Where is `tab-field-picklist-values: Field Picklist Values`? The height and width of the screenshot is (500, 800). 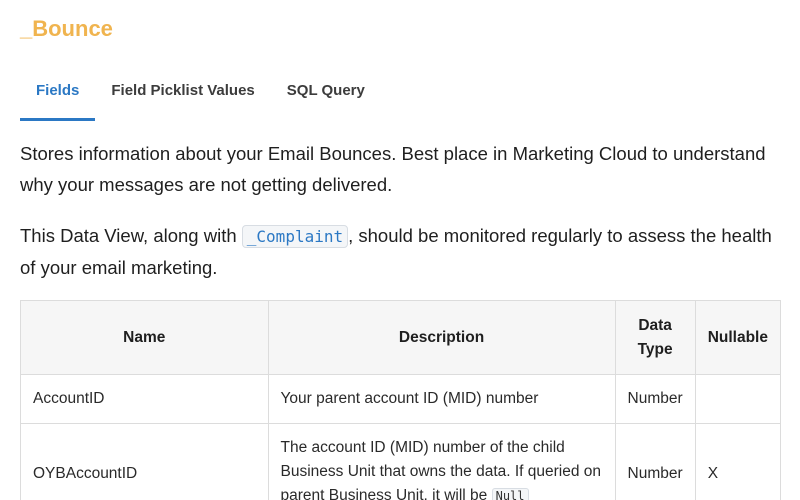
tab-field-picklist-values: Field Picklist Values is located at coordinates (182, 96).